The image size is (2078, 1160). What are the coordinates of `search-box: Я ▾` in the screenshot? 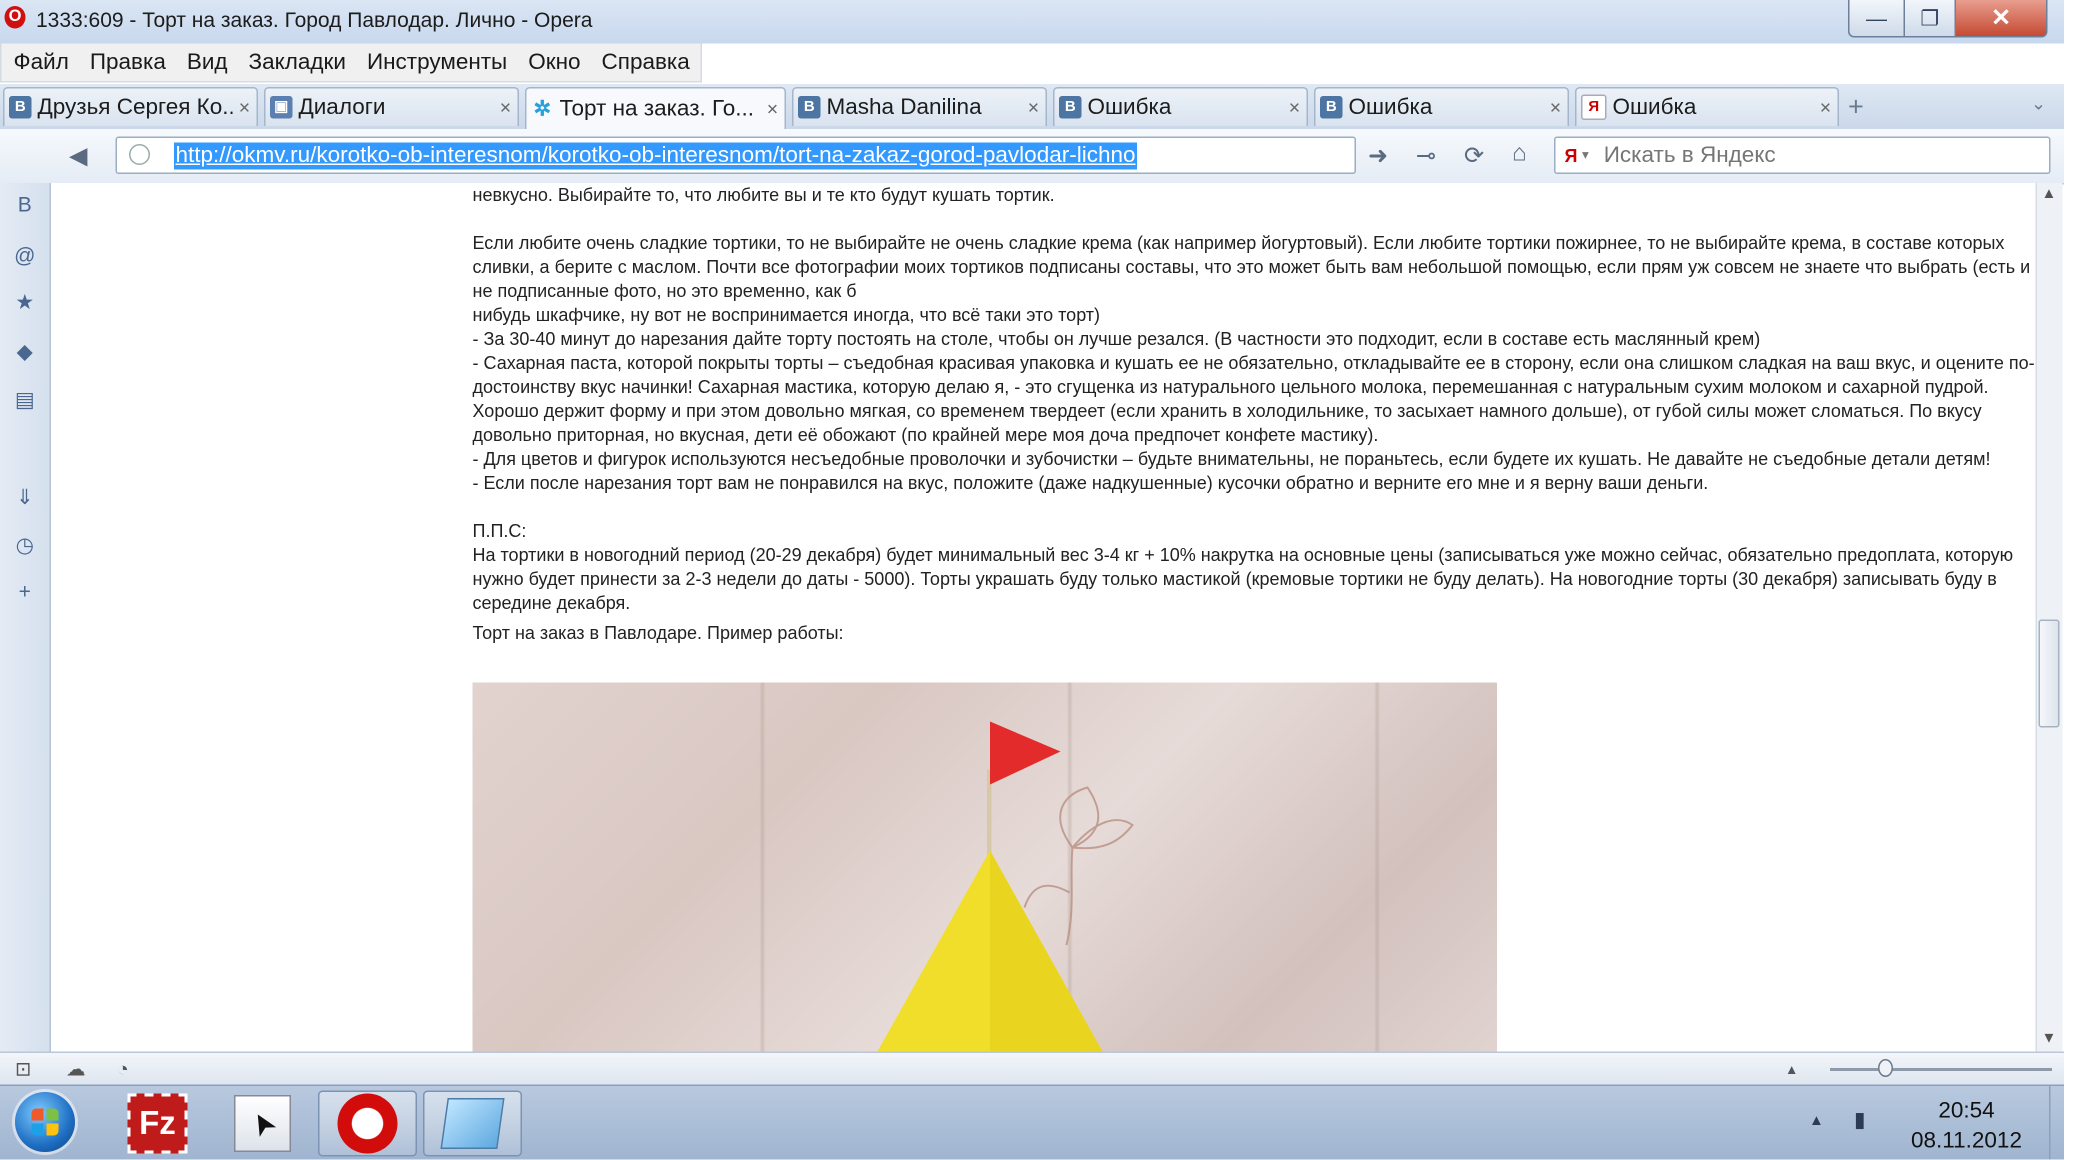 It's located at (1802, 155).